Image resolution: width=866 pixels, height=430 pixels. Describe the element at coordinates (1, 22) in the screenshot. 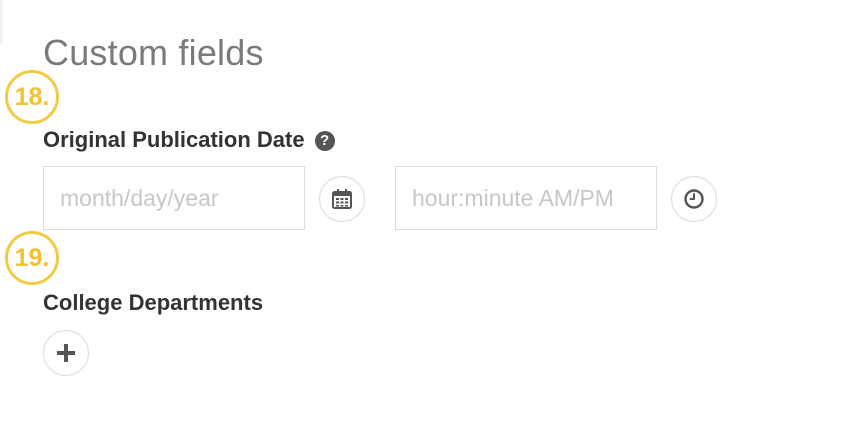

I see `left-edge-divider` at that location.